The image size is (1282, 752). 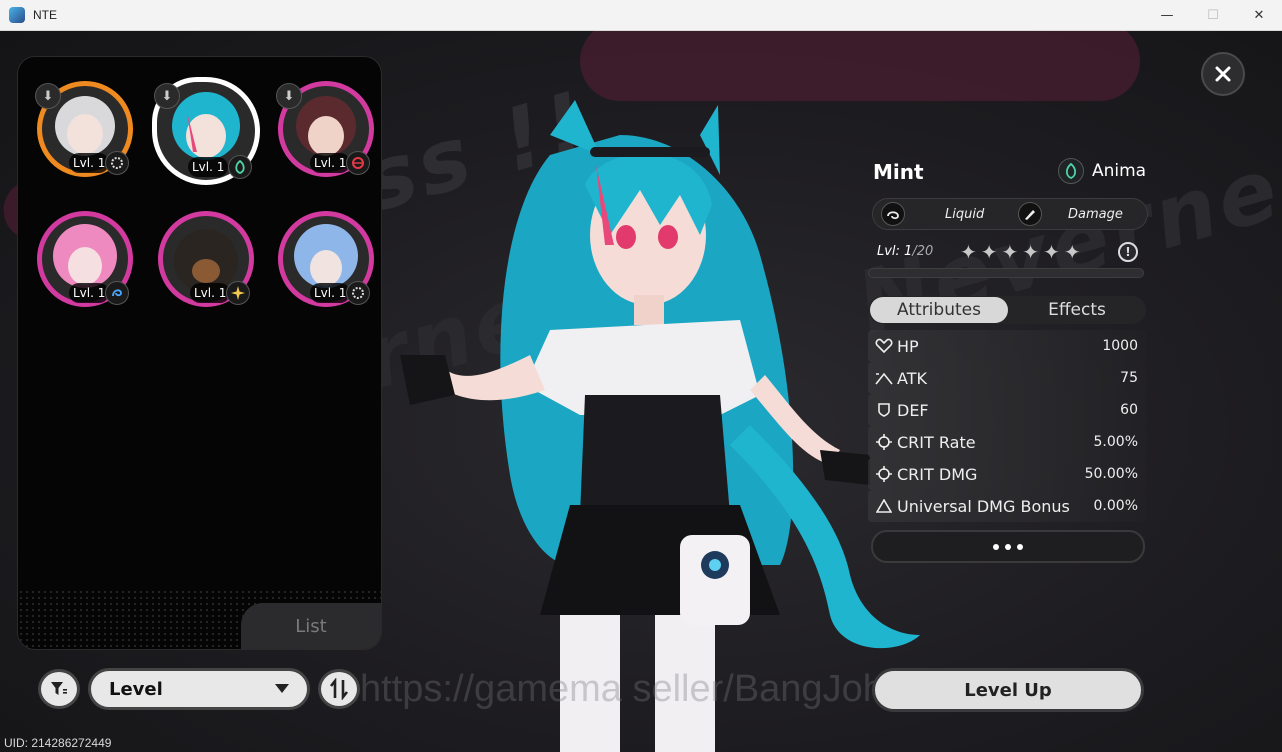 What do you see at coordinates (884, 378) in the screenshot?
I see `atk-icon` at bounding box center [884, 378].